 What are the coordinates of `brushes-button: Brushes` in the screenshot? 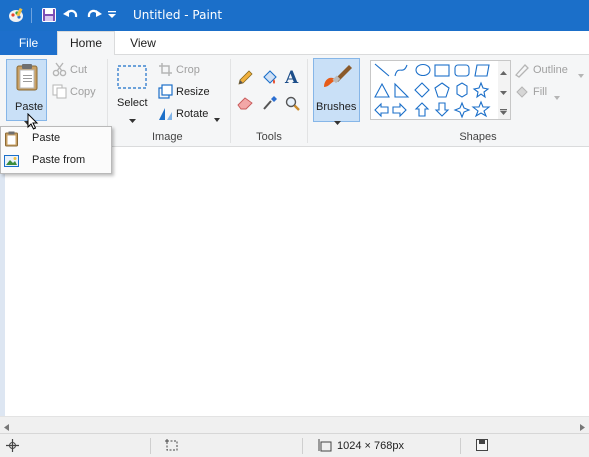 It's located at (336, 91).